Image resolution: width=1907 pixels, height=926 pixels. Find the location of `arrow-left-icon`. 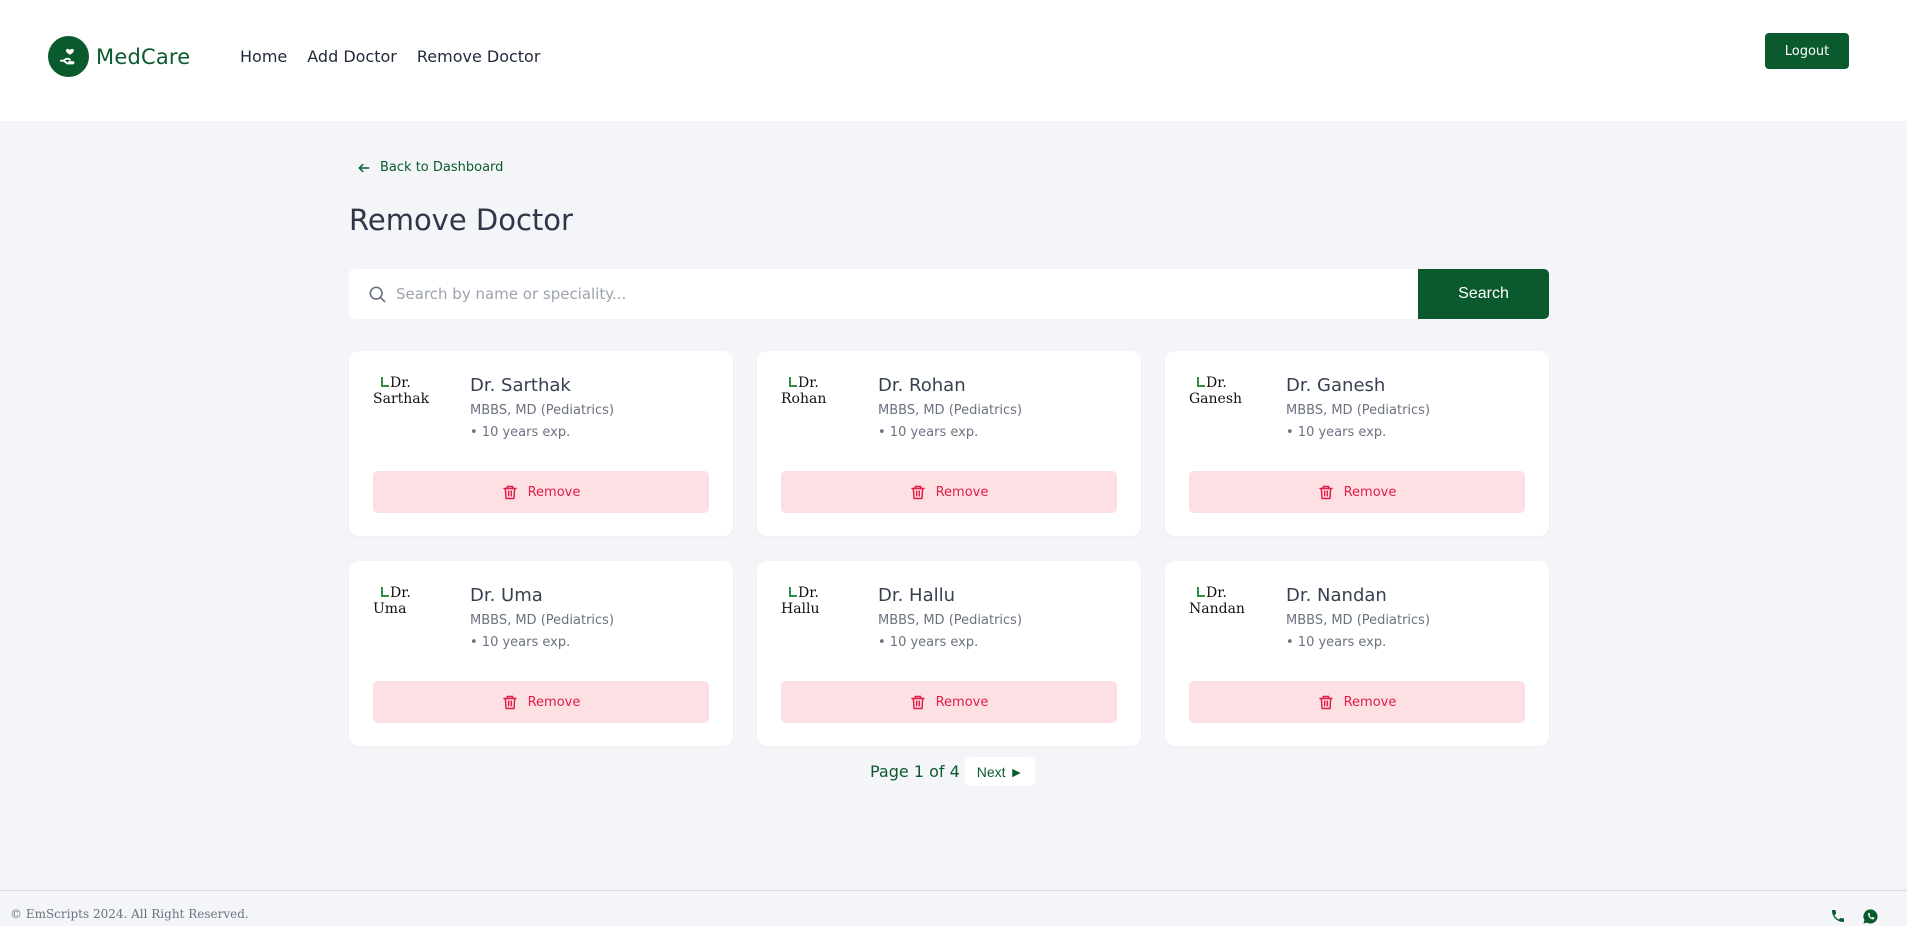

arrow-left-icon is located at coordinates (364, 167).